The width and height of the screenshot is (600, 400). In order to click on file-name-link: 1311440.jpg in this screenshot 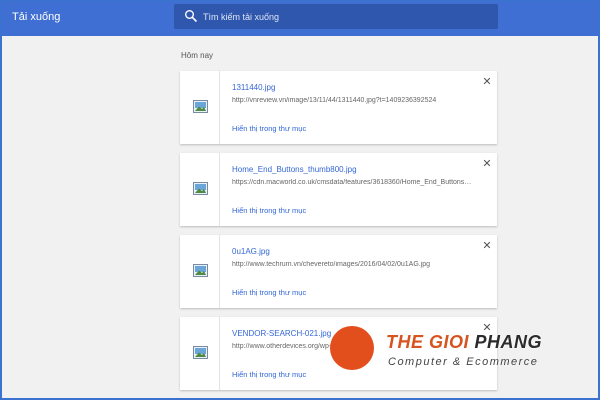, I will do `click(253, 87)`.